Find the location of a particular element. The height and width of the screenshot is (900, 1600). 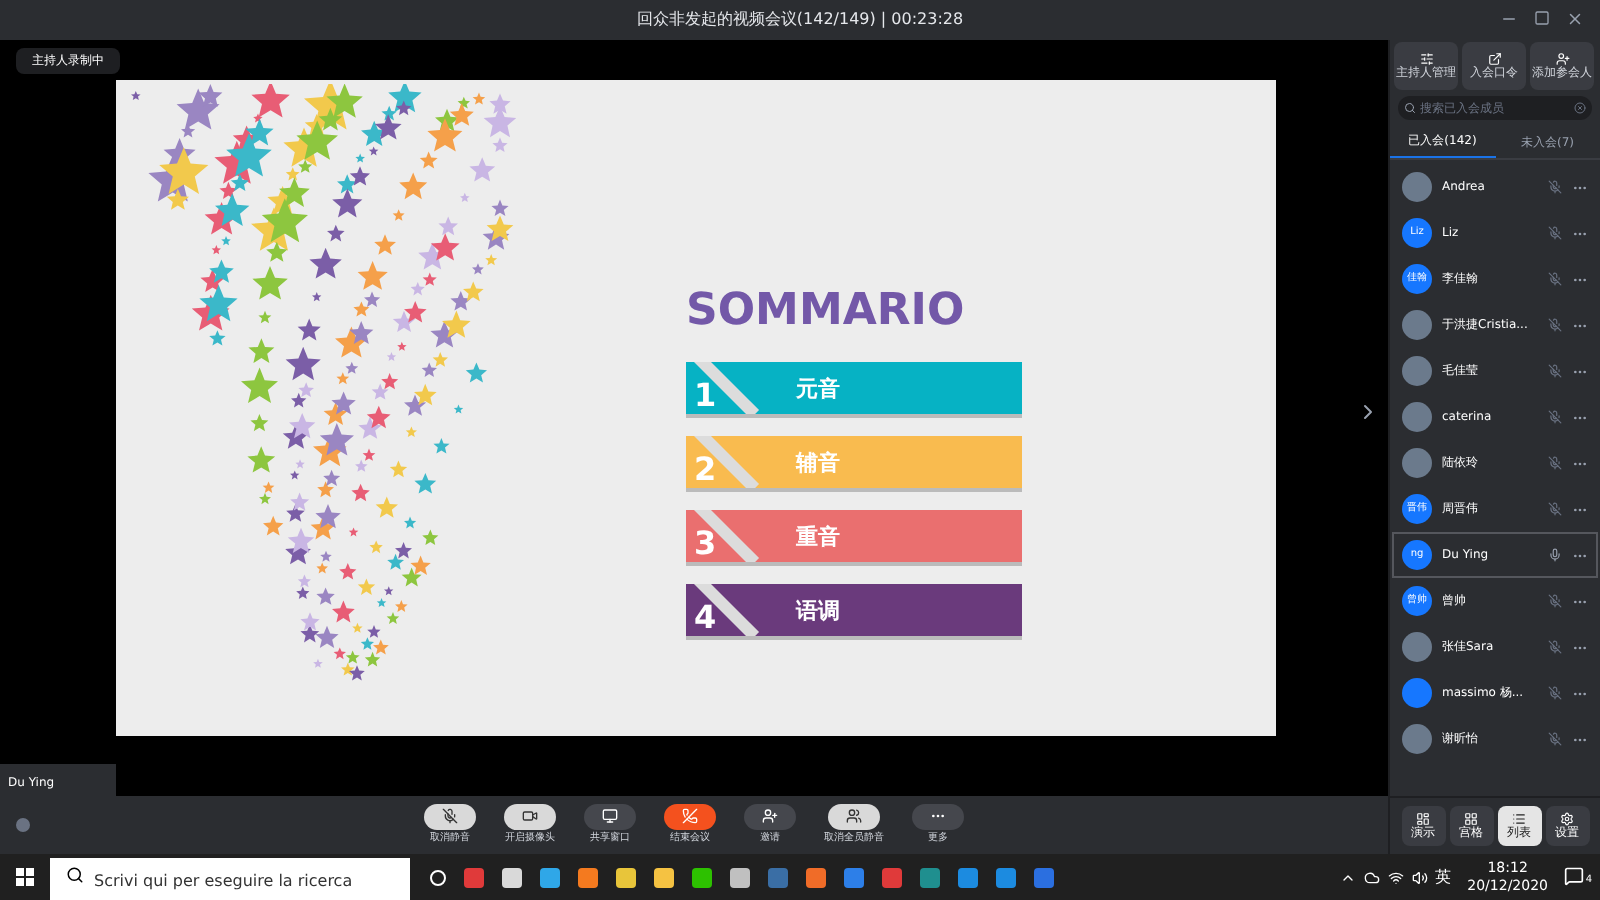

list-icon is located at coordinates (1519, 819).